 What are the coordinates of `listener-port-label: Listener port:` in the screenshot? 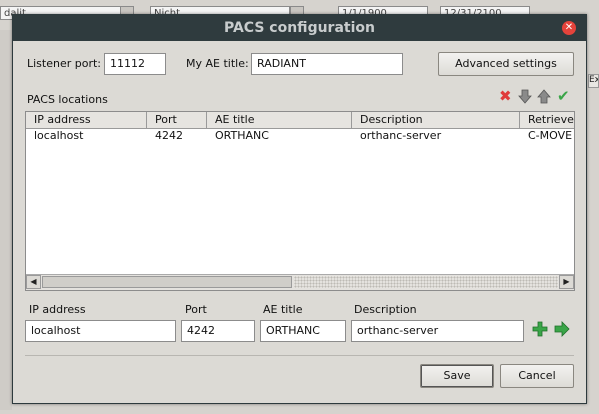 It's located at (64, 63).